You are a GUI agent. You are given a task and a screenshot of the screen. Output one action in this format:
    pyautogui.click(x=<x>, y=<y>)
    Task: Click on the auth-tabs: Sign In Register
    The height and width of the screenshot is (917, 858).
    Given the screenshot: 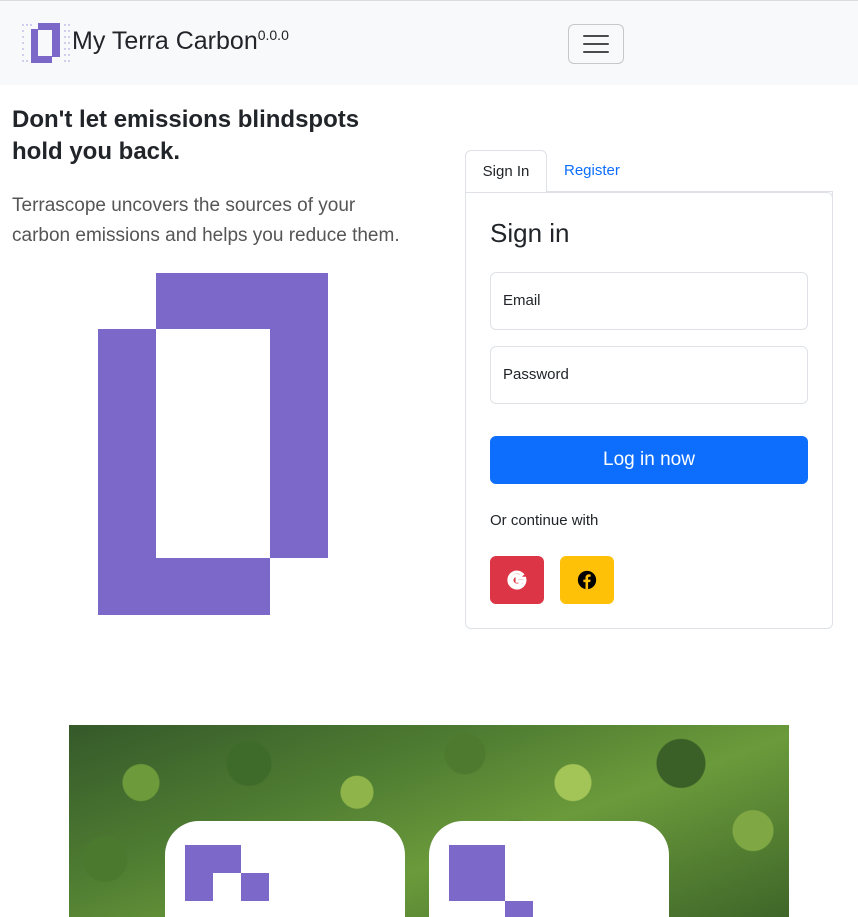 What is the action you would take?
    pyautogui.click(x=649, y=171)
    